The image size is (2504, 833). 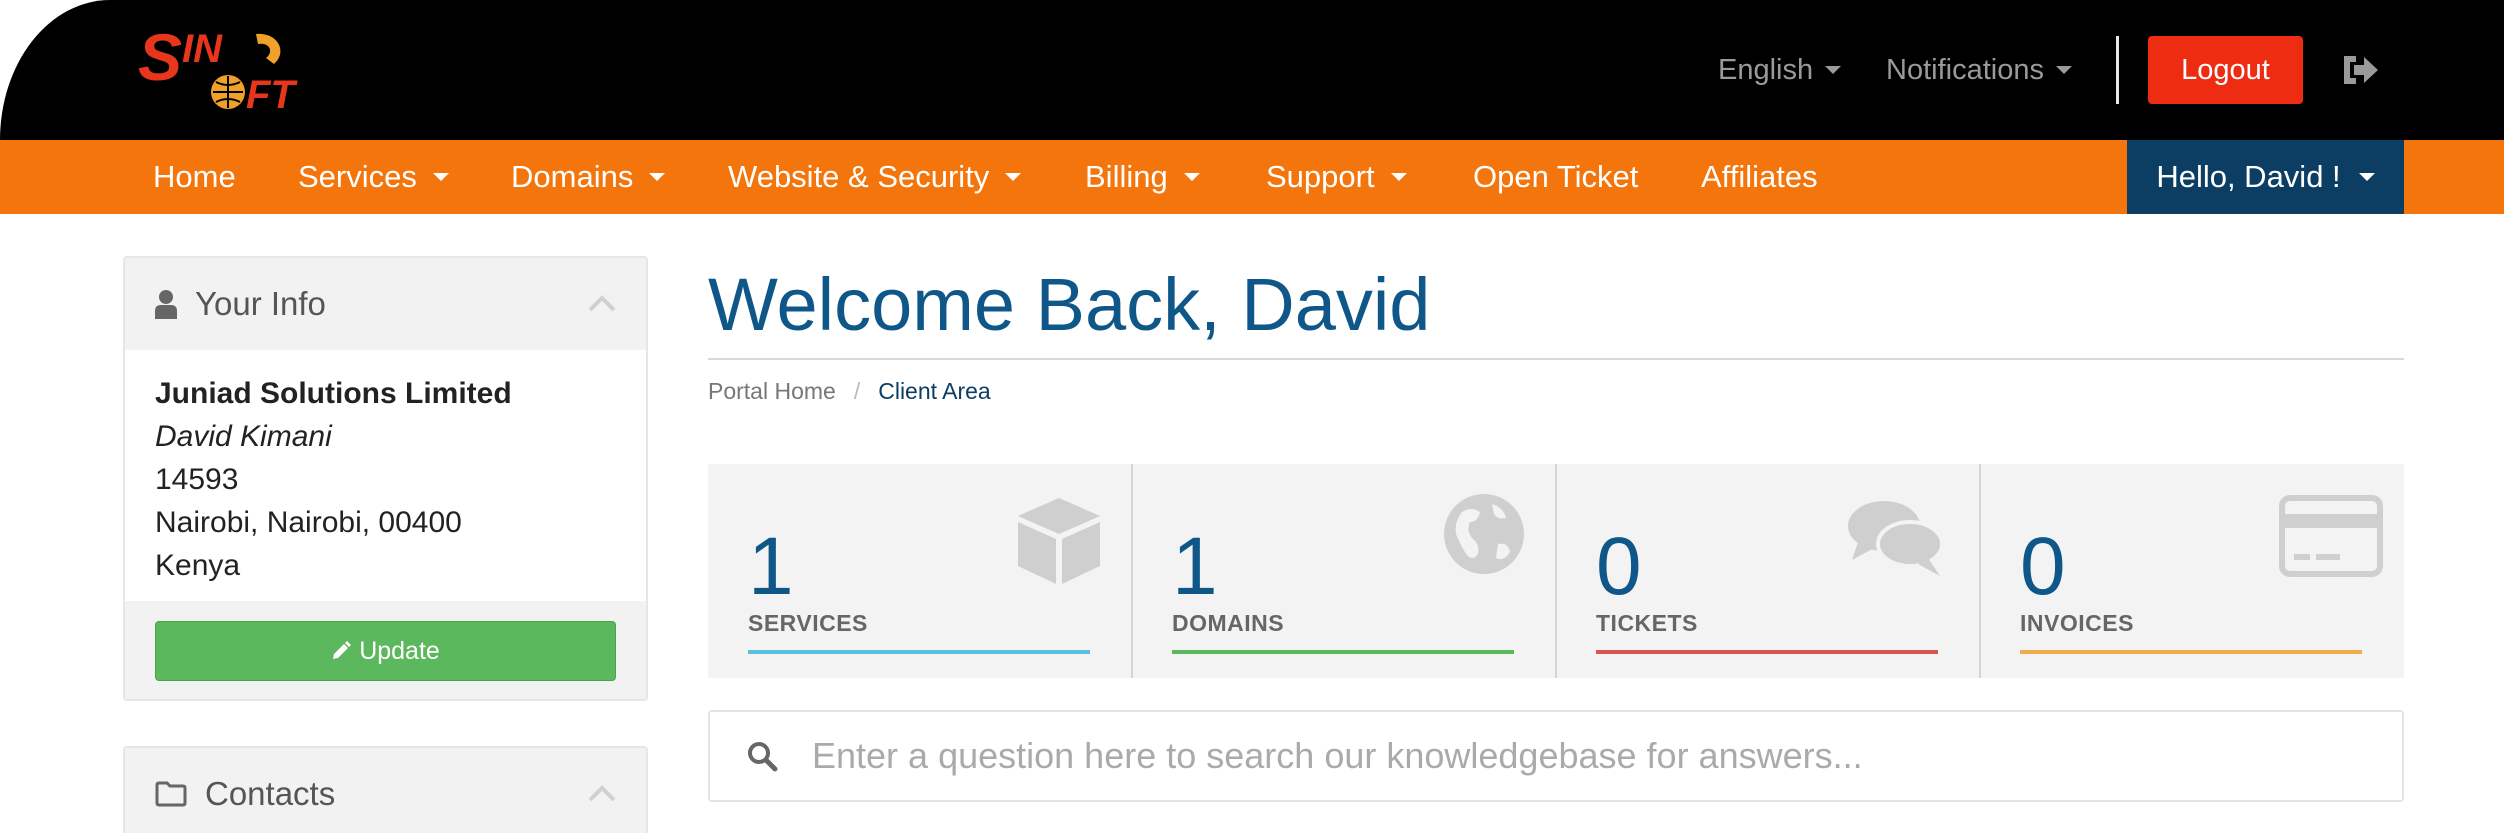 What do you see at coordinates (2248, 176) in the screenshot?
I see `user-greeting: Hello, David !` at bounding box center [2248, 176].